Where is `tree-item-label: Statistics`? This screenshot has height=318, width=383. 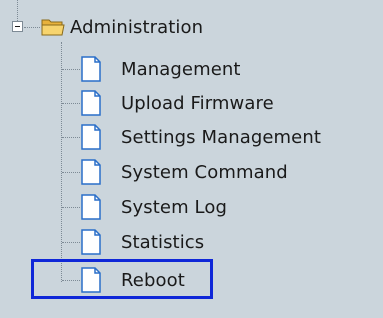
tree-item-label: Statistics is located at coordinates (163, 242).